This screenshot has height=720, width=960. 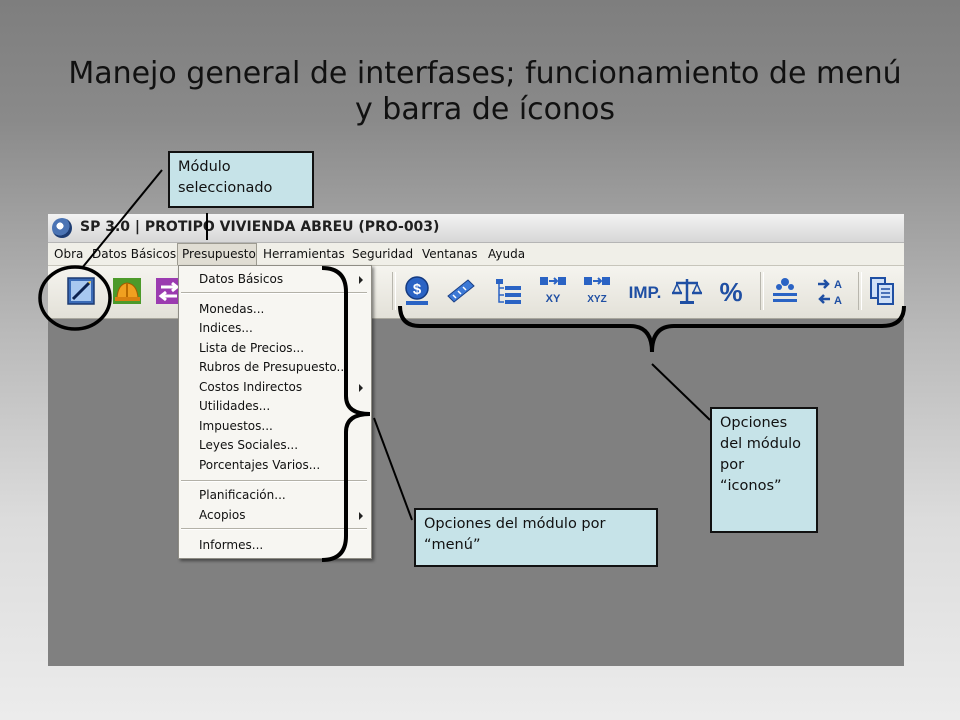 I want to click on dropdown-item-label: Datos Básicos, so click(x=241, y=279).